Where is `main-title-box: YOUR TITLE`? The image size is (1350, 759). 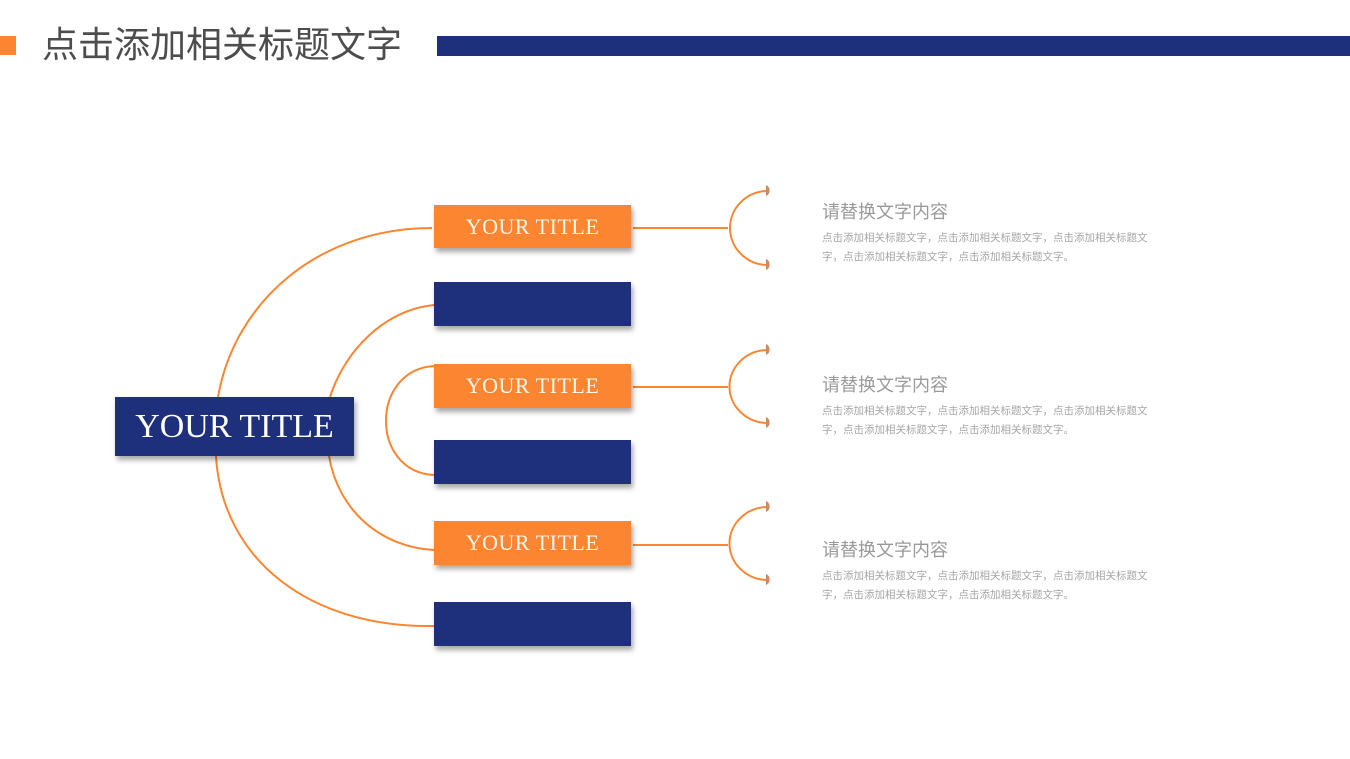
main-title-box: YOUR TITLE is located at coordinates (234, 426).